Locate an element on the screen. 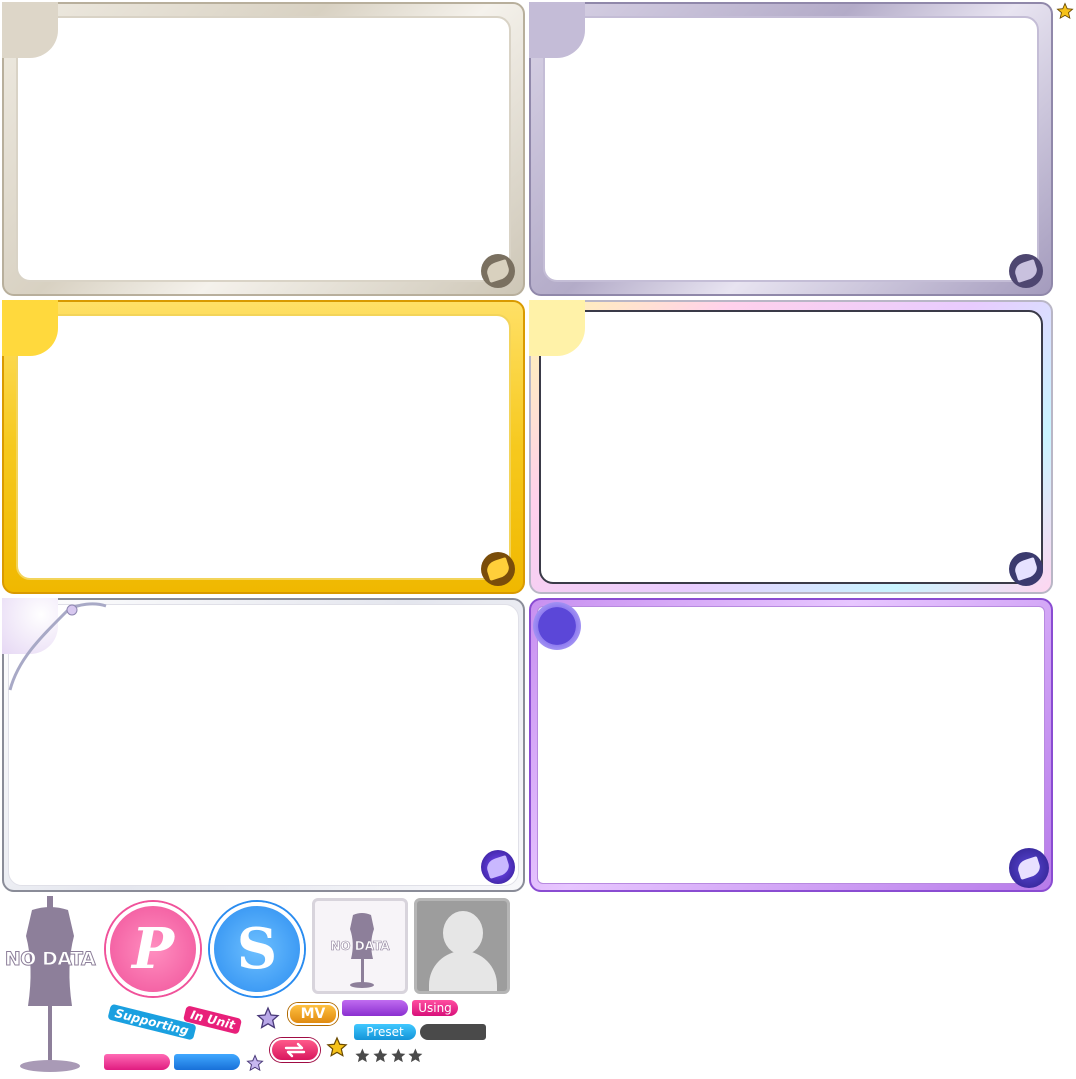  s-badge-letter: S is located at coordinates (257, 949).